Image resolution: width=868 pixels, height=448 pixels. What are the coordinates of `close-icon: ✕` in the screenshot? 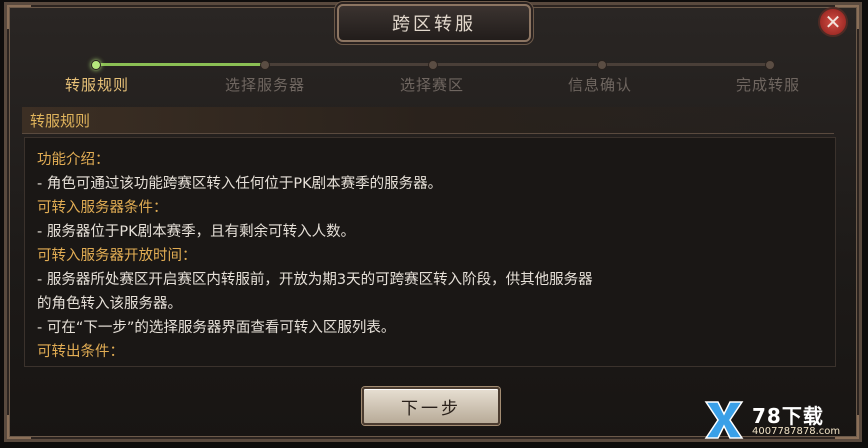 It's located at (833, 22).